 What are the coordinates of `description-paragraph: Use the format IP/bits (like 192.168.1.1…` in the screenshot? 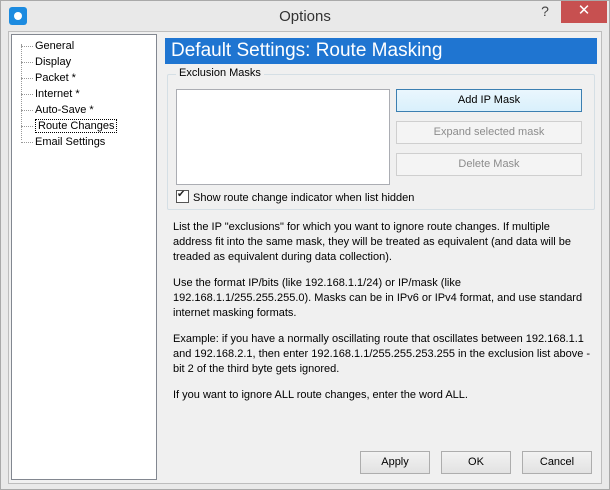 It's located at (378, 298).